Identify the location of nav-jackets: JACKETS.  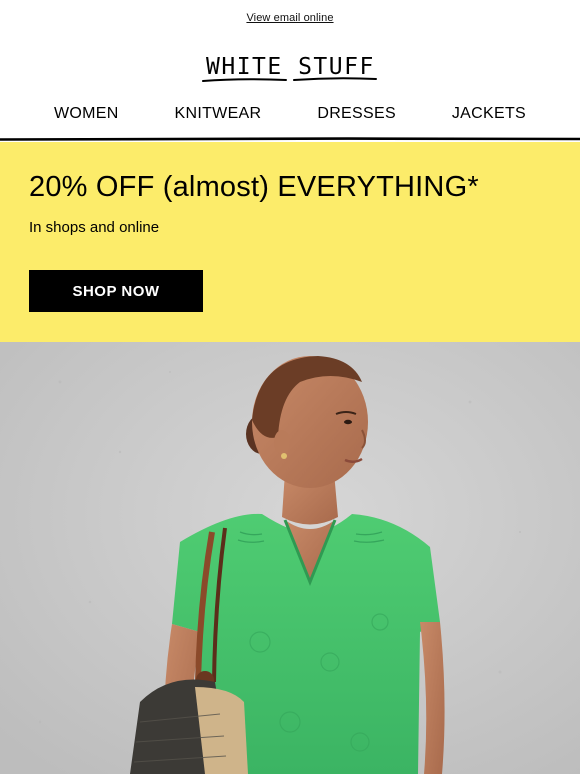
(489, 114).